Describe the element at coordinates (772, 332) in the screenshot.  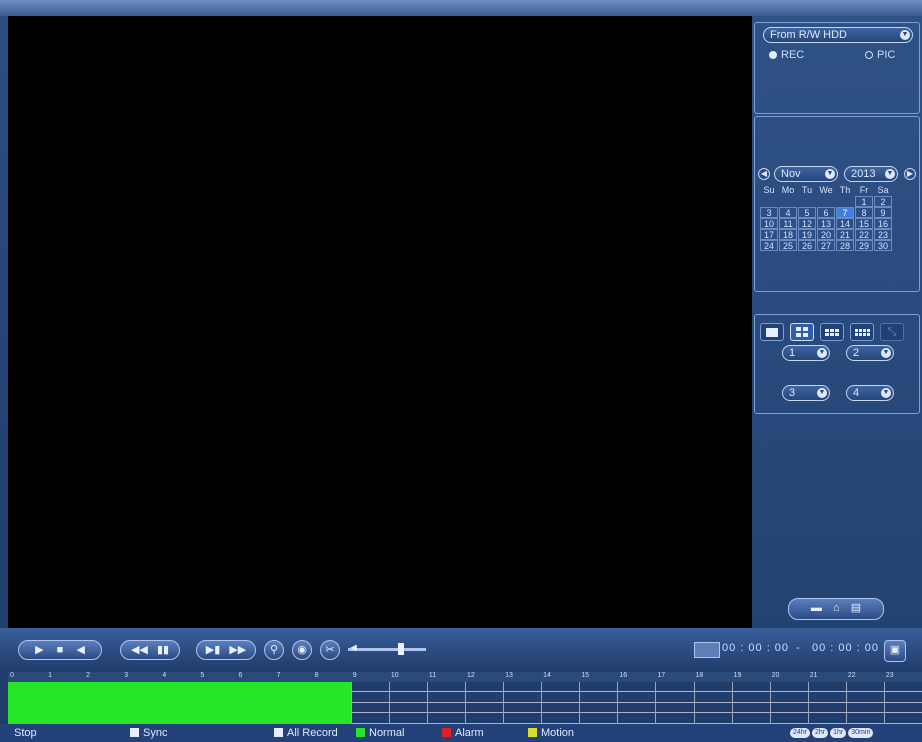
I see `layout-1-icon` at that location.